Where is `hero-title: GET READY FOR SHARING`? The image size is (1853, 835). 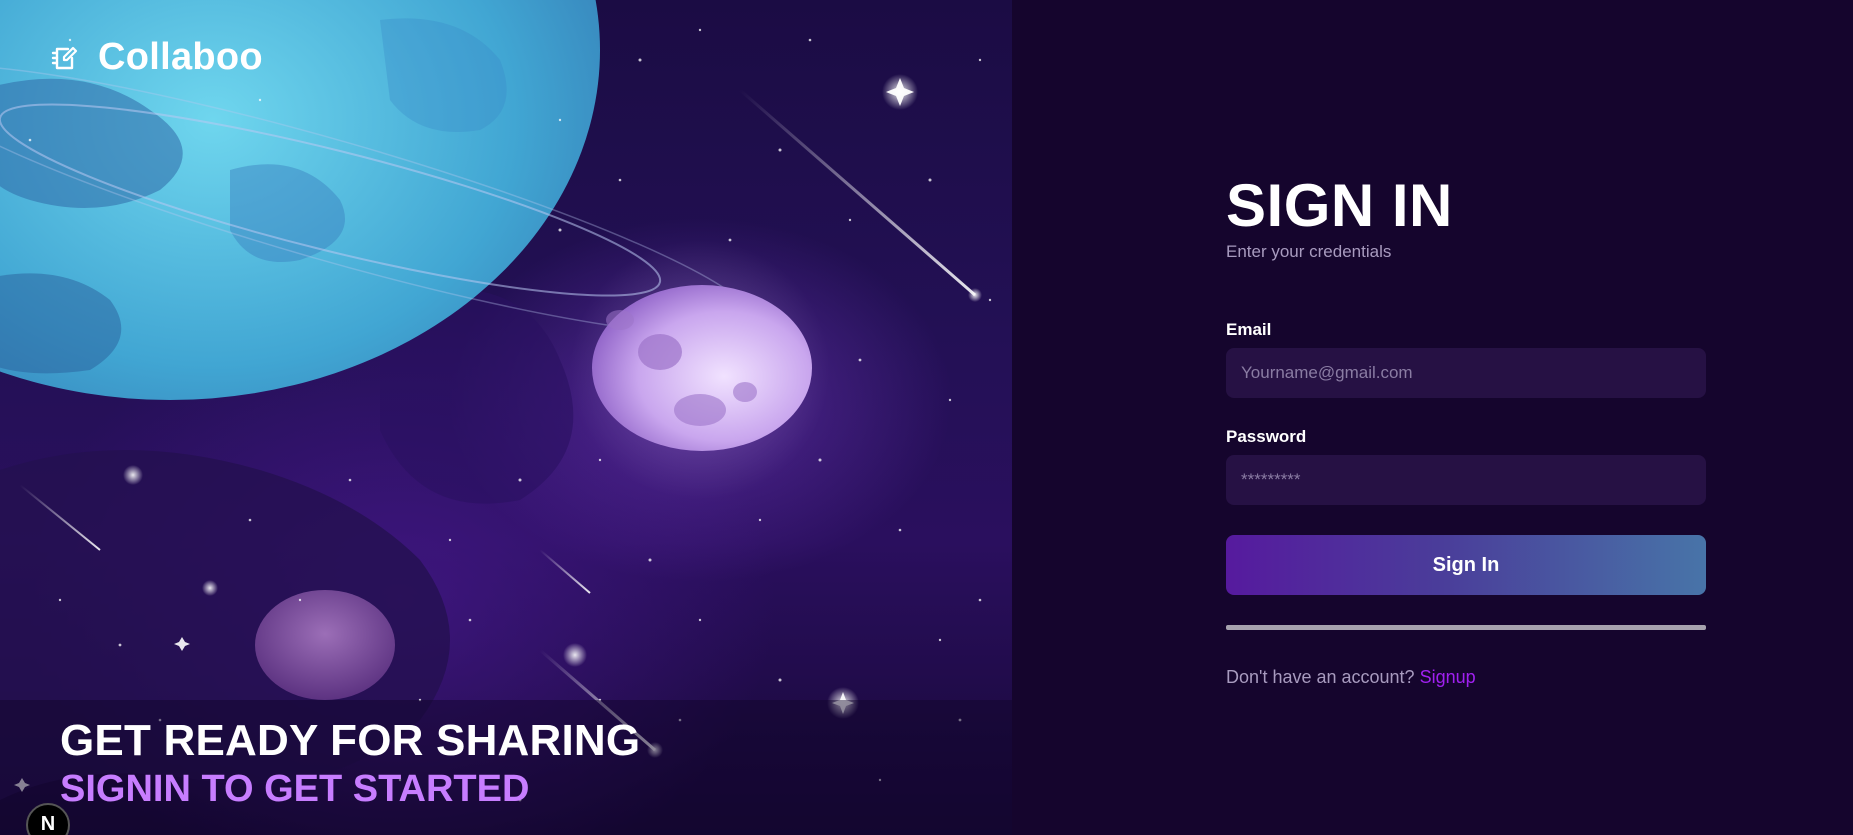 hero-title: GET READY FOR SHARING is located at coordinates (350, 740).